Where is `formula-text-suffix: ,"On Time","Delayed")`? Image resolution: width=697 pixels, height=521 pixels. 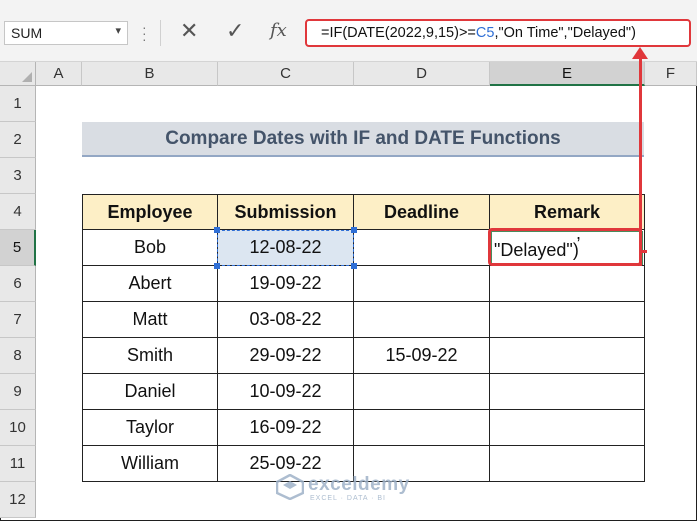 formula-text-suffix: ,"On Time","Delayed") is located at coordinates (565, 33).